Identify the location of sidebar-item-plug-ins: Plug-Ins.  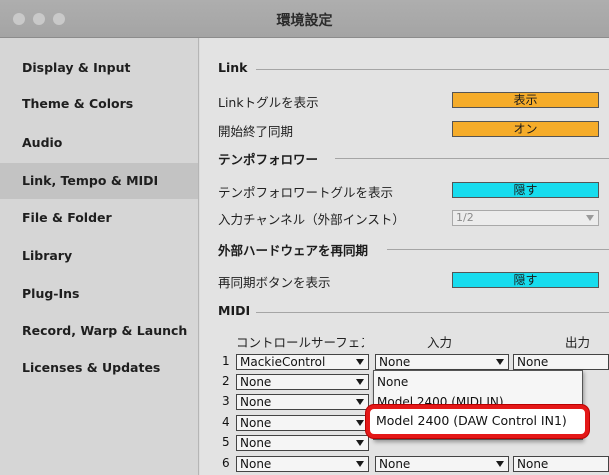
(99, 294).